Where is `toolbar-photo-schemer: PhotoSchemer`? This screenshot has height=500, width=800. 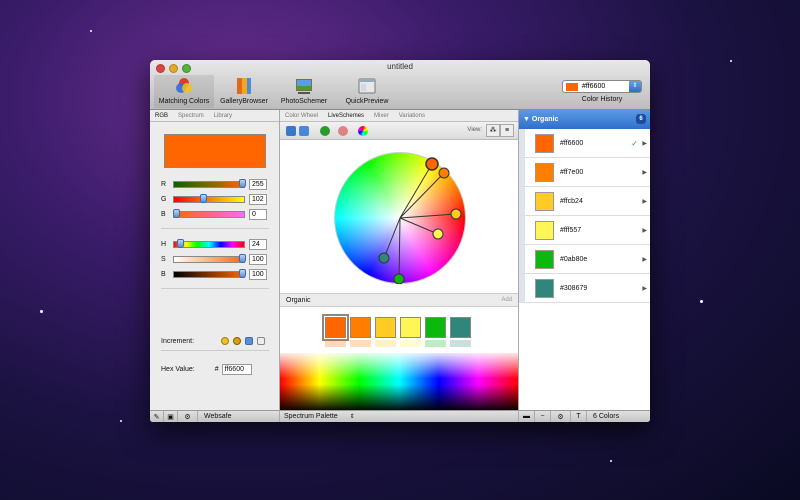
toolbar-photo-schemer: PhotoSchemer is located at coordinates (304, 91).